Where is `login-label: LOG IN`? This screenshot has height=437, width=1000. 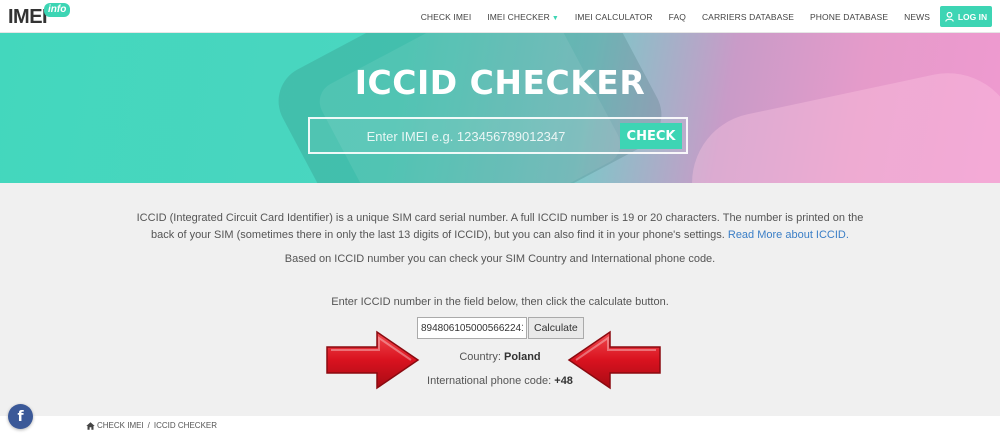
login-label: LOG IN is located at coordinates (972, 16).